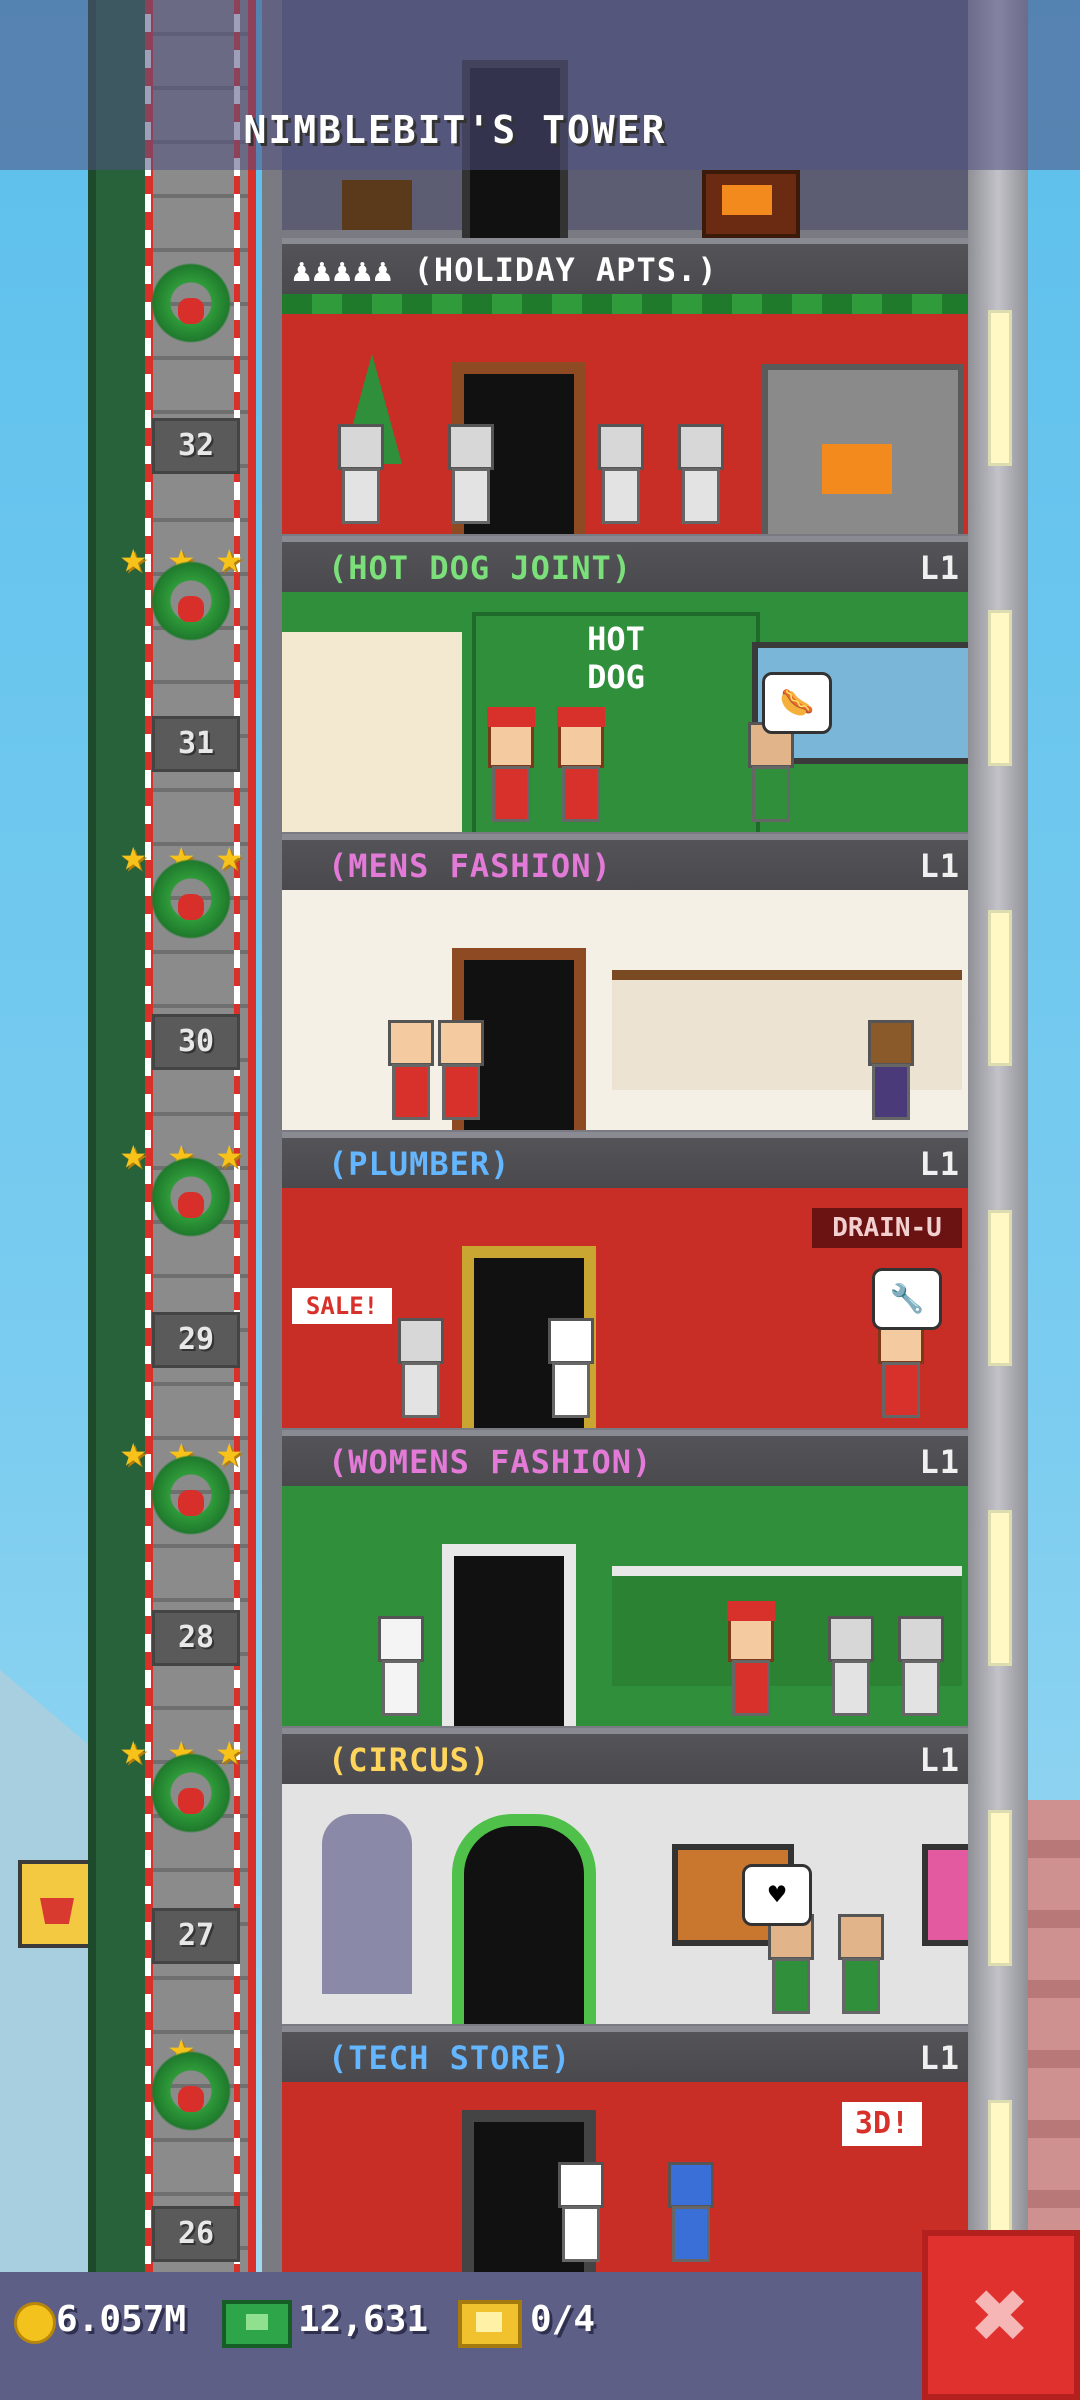 The height and width of the screenshot is (2400, 1080). Describe the element at coordinates (409, 1760) in the screenshot. I see `floor-name: (CIRCUS)` at that location.